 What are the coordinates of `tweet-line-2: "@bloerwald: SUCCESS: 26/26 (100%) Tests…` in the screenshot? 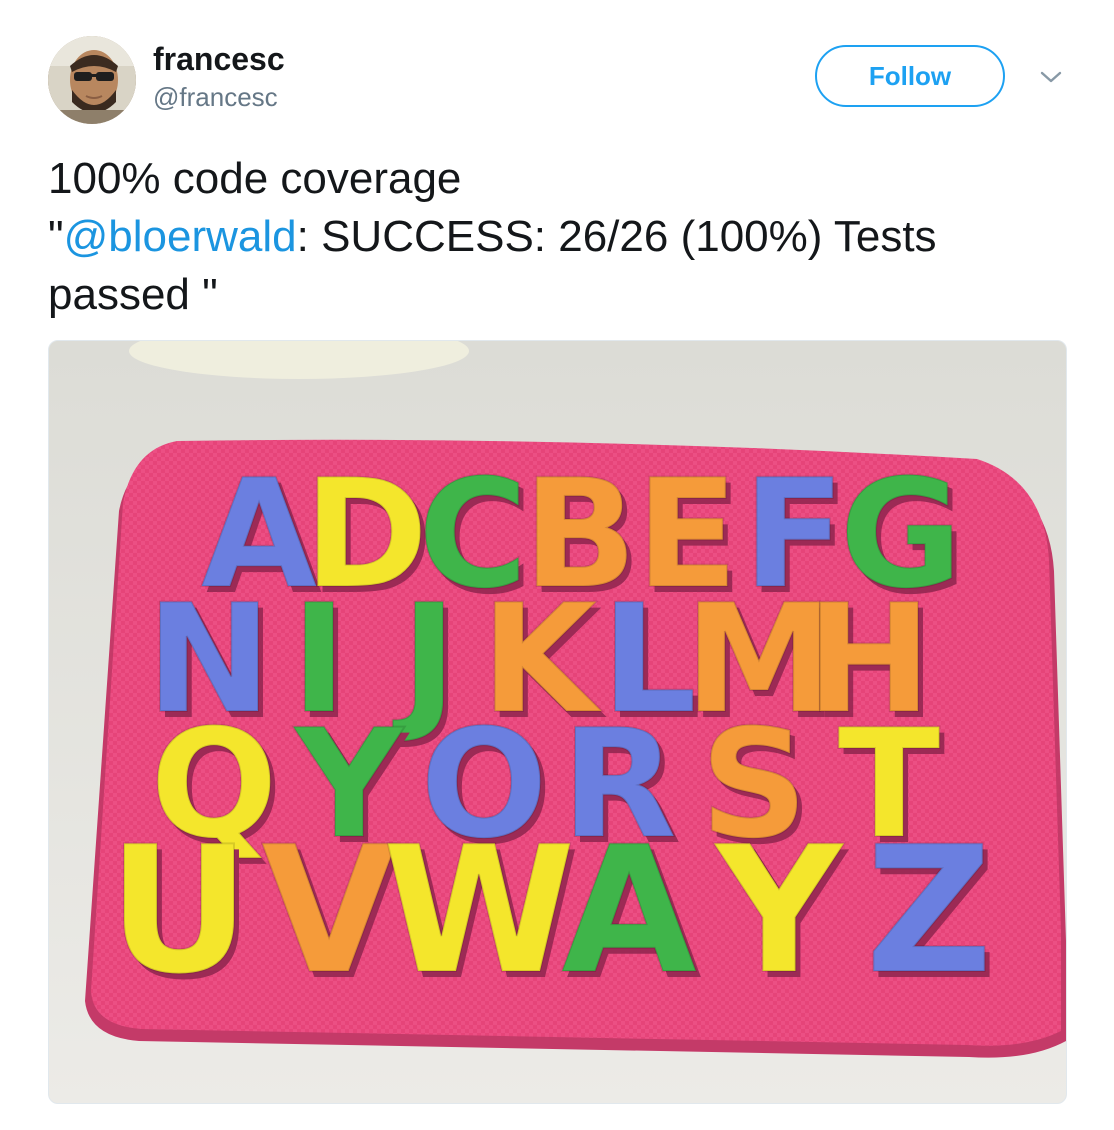 It's located at (558, 266).